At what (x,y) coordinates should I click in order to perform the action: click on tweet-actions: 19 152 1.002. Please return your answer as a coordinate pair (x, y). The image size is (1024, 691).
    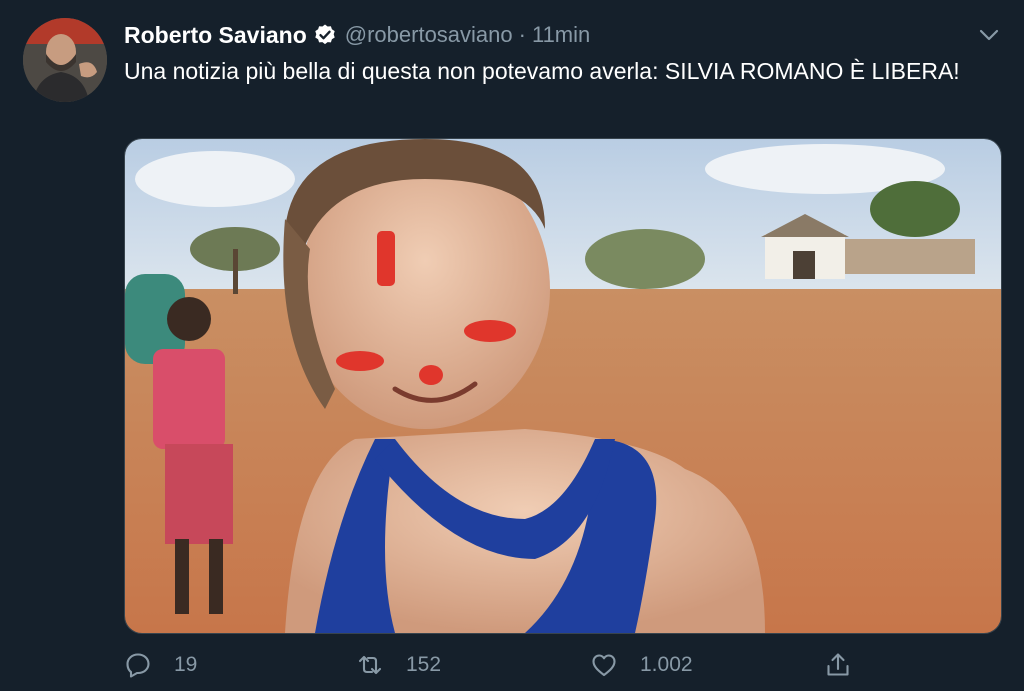
    Looking at the image, I should click on (494, 666).